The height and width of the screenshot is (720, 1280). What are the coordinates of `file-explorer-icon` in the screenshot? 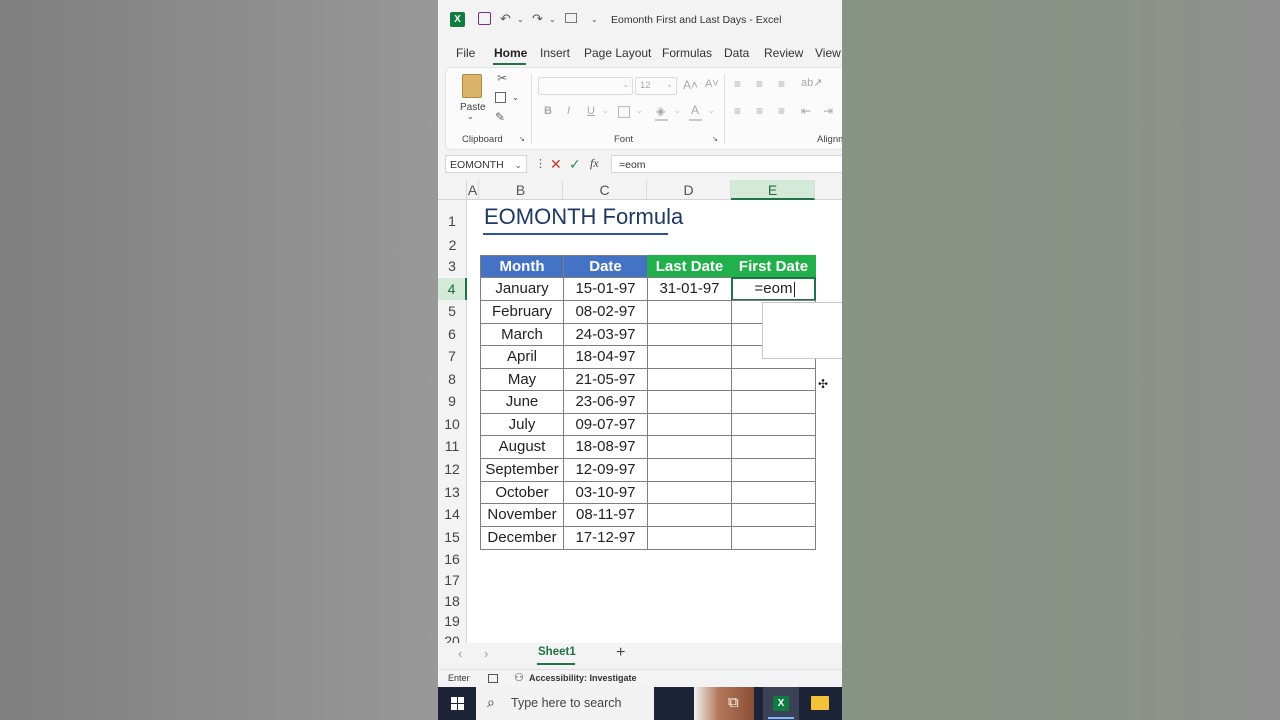 It's located at (820, 703).